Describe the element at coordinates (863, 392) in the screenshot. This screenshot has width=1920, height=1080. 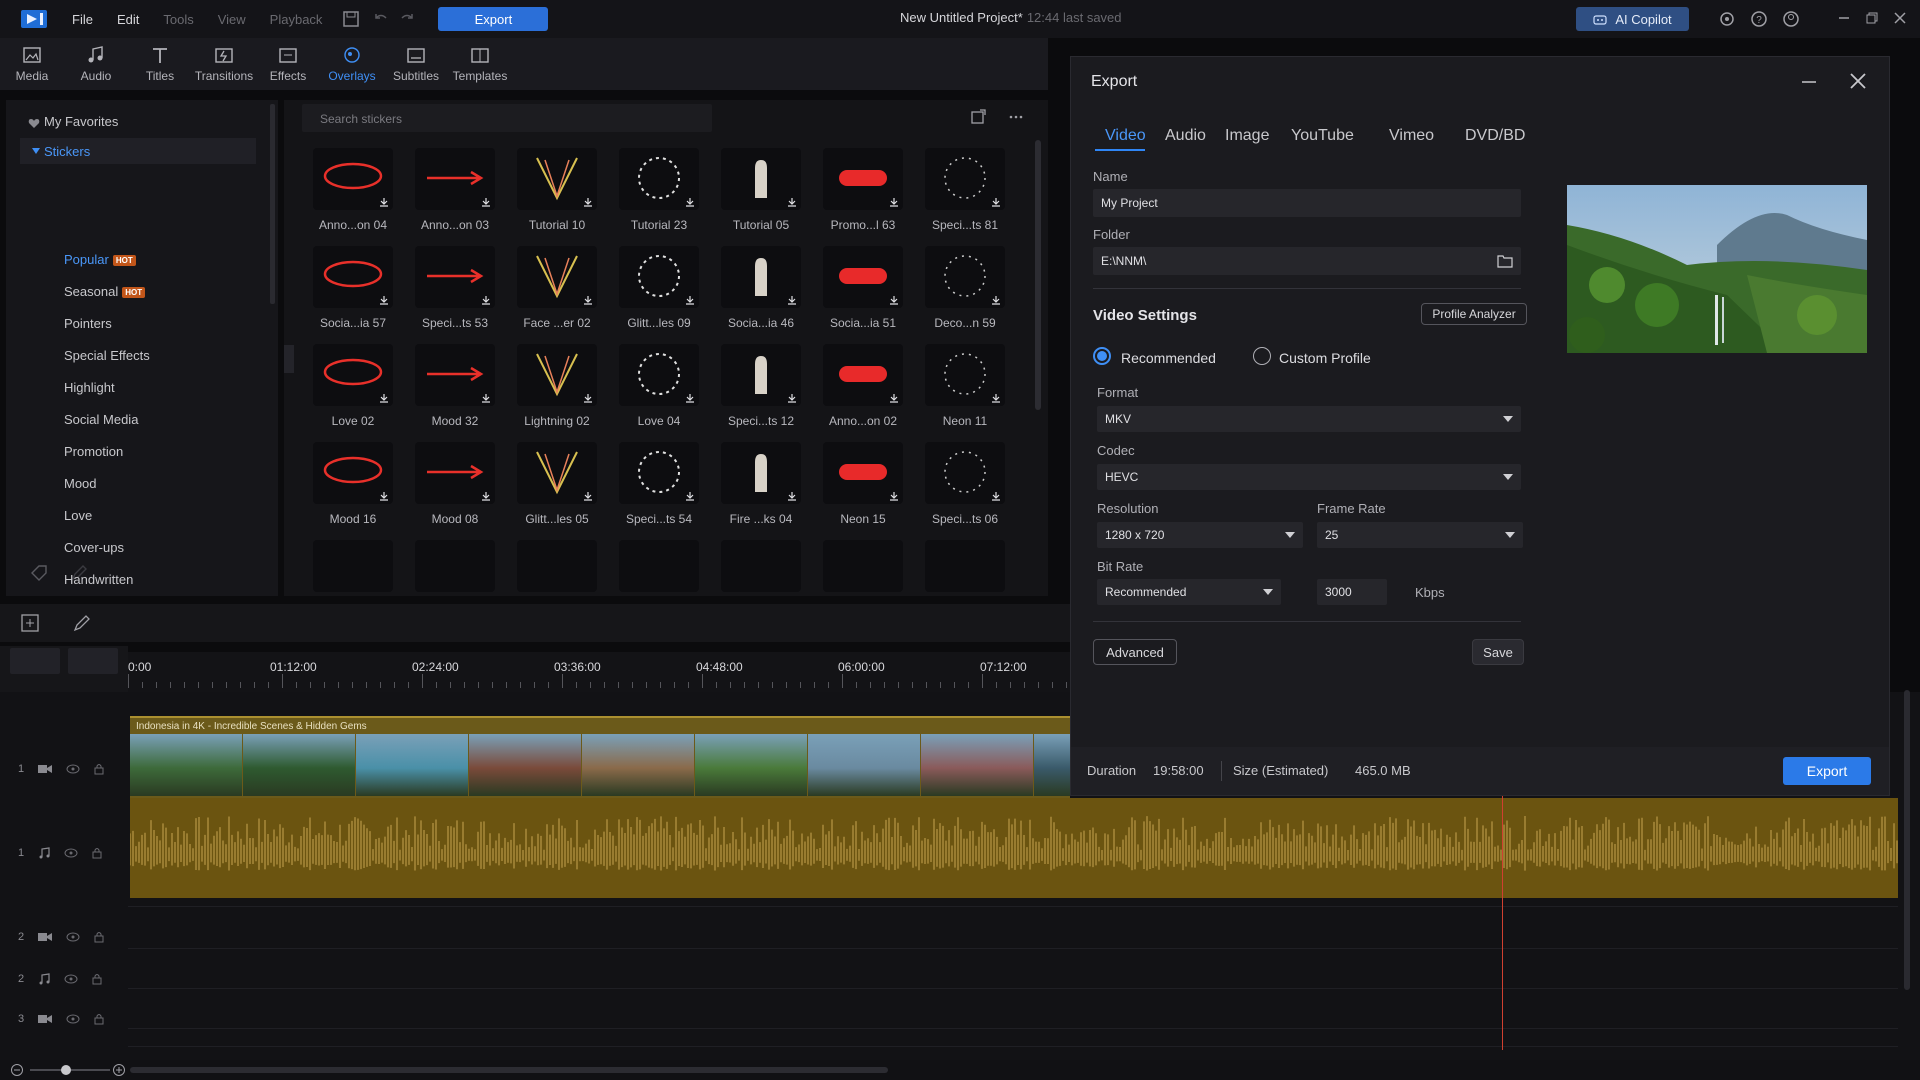
I see `sticker-item: Anno...on 02` at that location.